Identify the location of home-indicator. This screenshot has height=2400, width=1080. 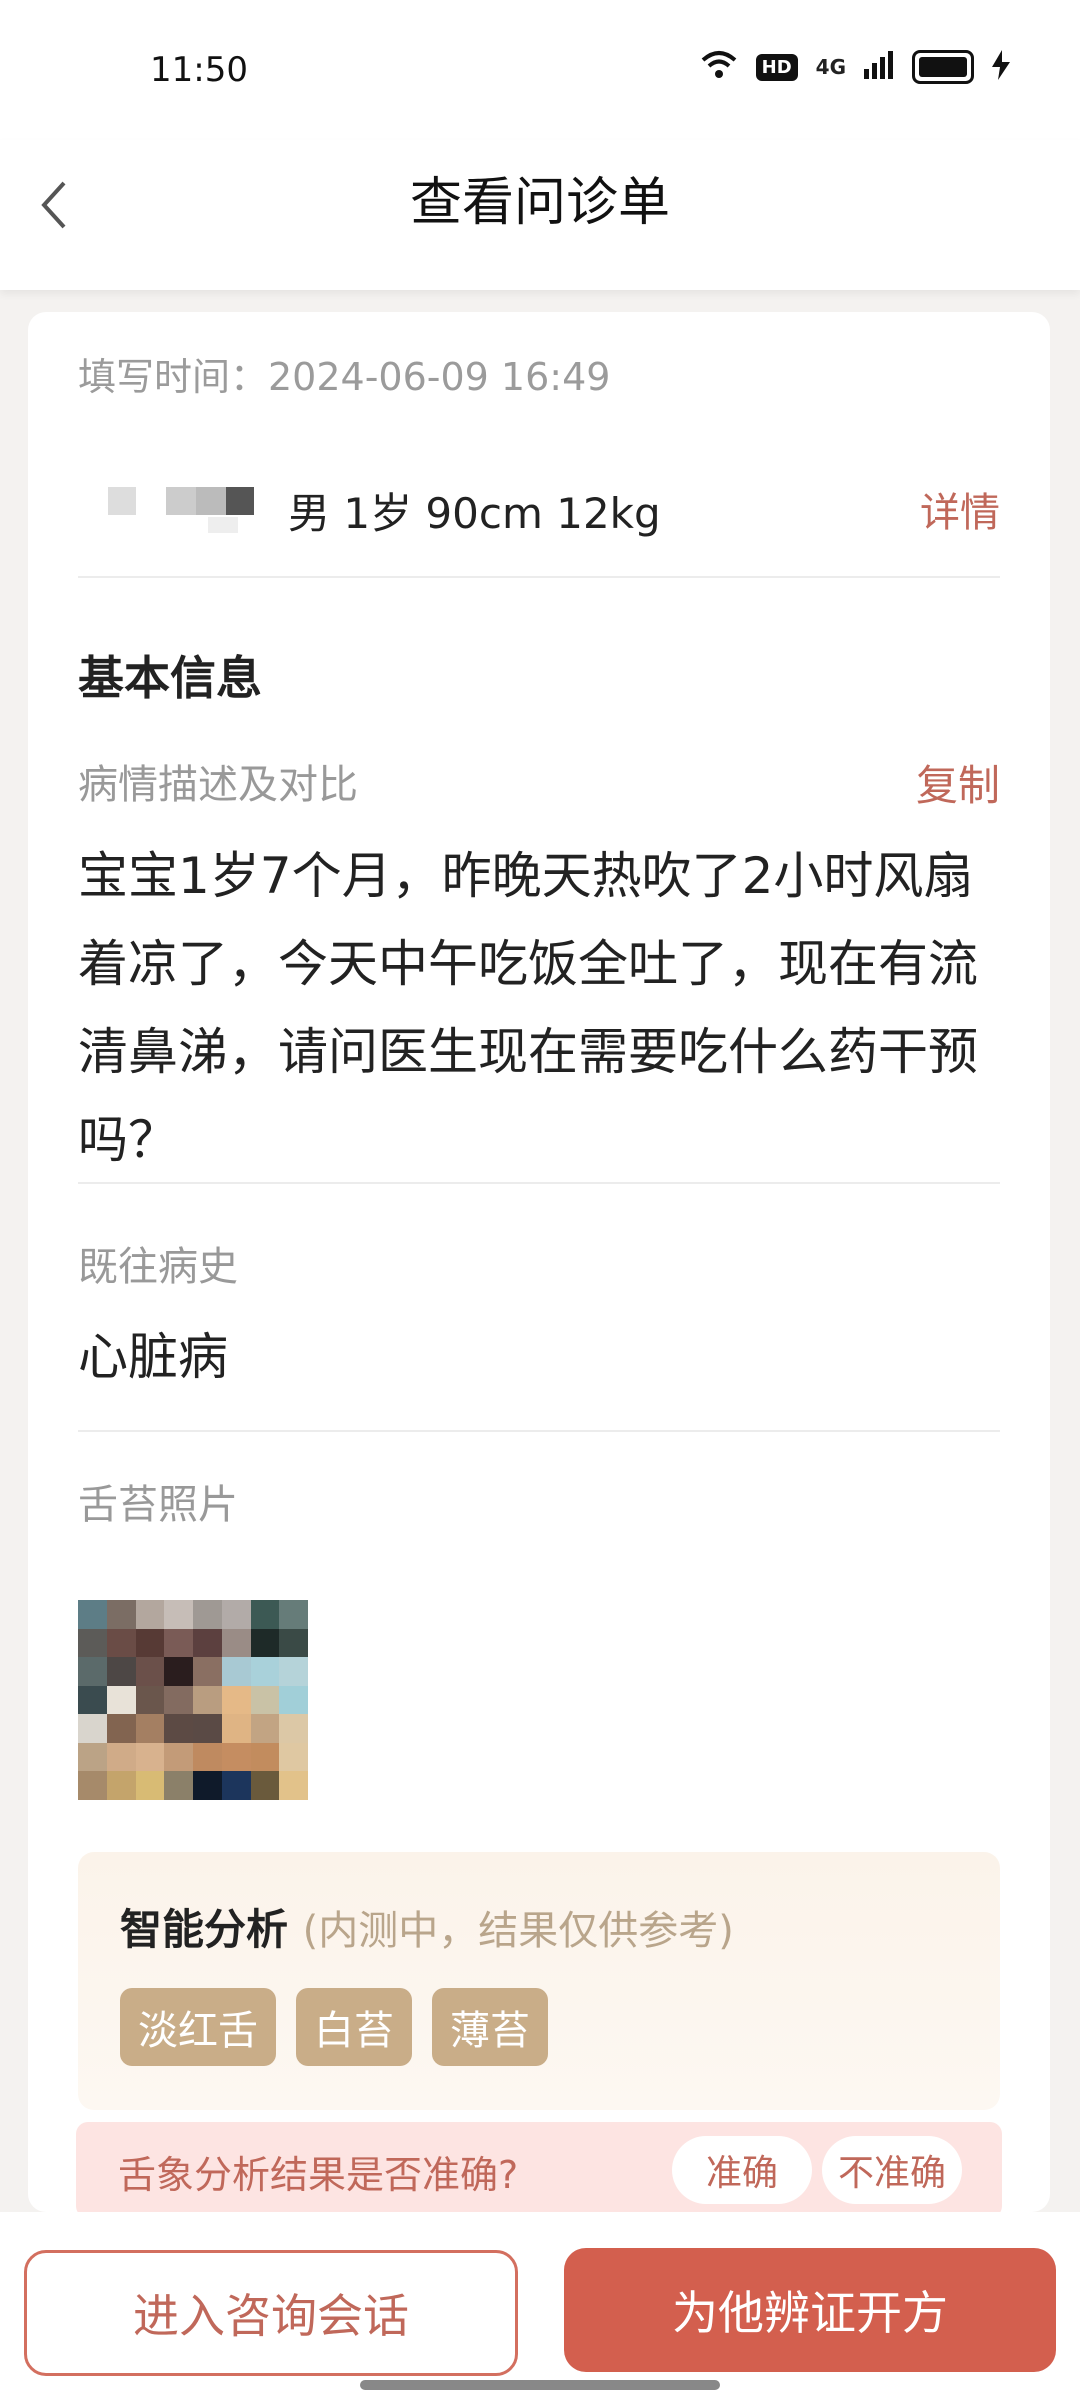
(540, 2385).